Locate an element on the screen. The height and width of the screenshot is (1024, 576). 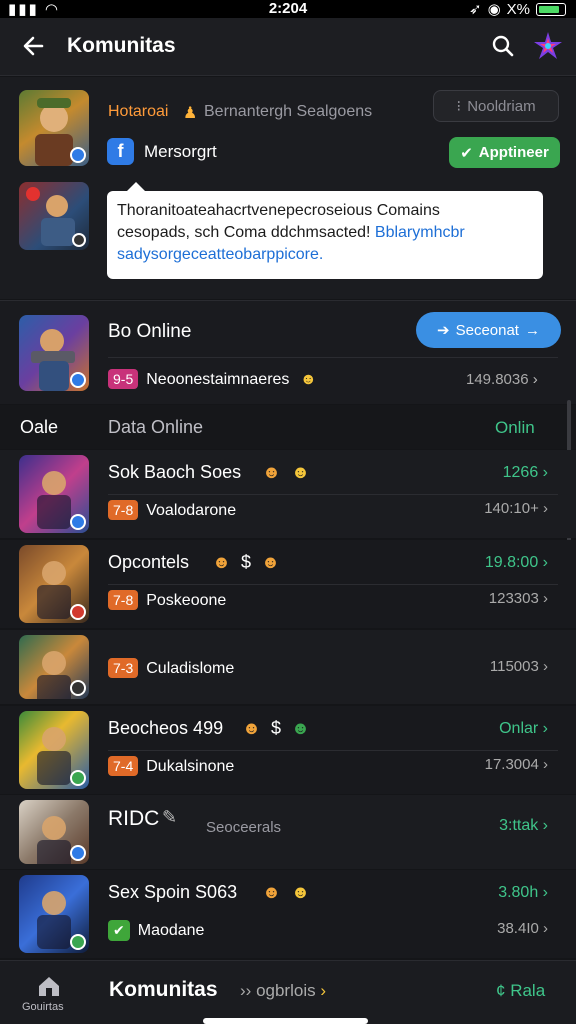
game-top-value: 3.80h › is located at coordinates (523, 893).